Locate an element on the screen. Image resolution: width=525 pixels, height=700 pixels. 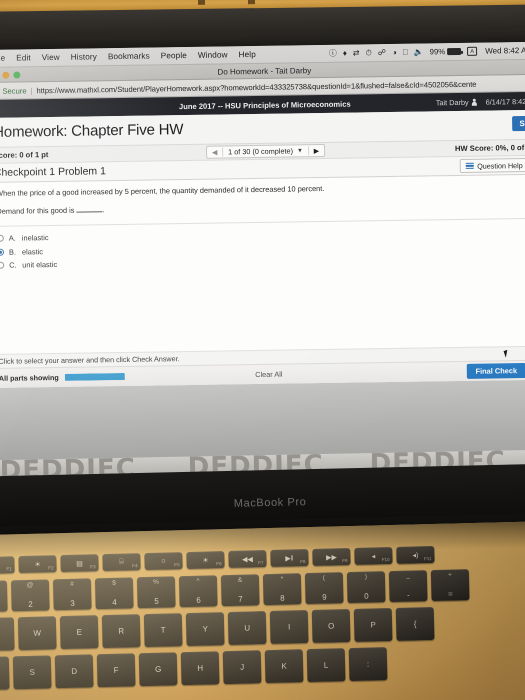
time-machine-icon: ⏱ is located at coordinates (369, 52).